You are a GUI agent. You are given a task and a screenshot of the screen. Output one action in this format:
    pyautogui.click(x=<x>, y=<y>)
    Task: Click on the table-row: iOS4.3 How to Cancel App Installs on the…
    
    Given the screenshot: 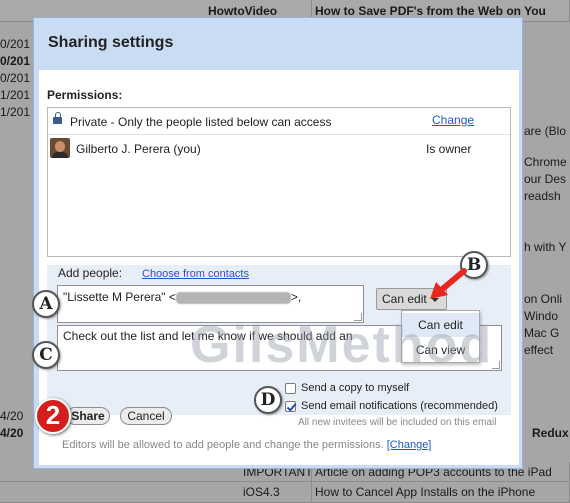 What is the action you would take?
    pyautogui.click(x=285, y=492)
    